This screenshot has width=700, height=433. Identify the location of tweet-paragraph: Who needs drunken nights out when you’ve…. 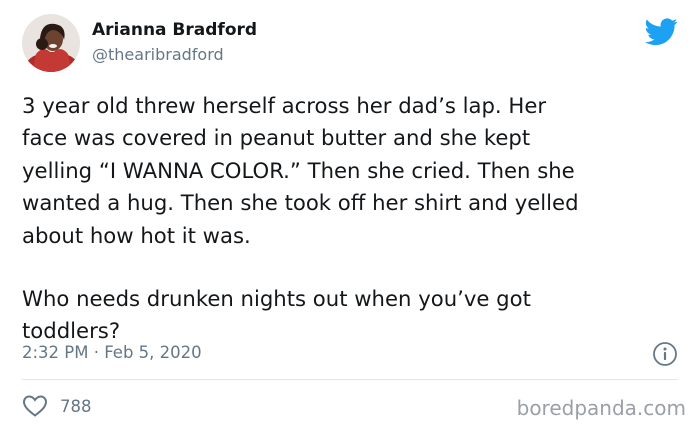
(276, 315).